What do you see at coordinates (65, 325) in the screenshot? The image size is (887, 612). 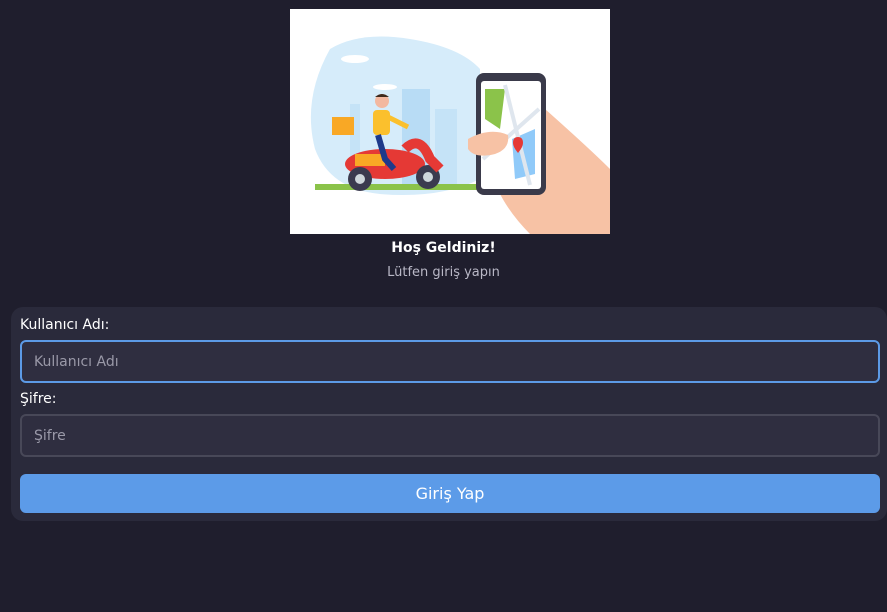 I see `username-label: Kullanıcı Adı:` at bounding box center [65, 325].